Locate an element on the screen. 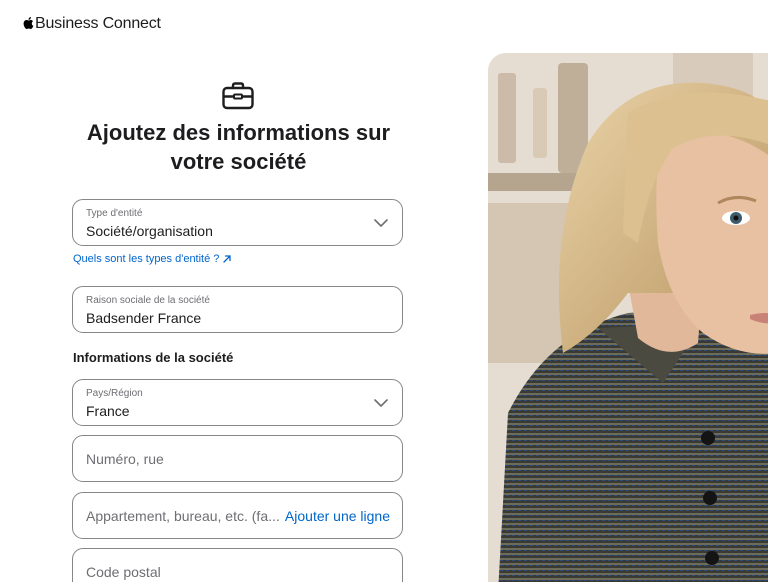 This screenshot has width=768, height=582. entity-types-help-link: Quels sont les types d'entité ? is located at coordinates (152, 259).